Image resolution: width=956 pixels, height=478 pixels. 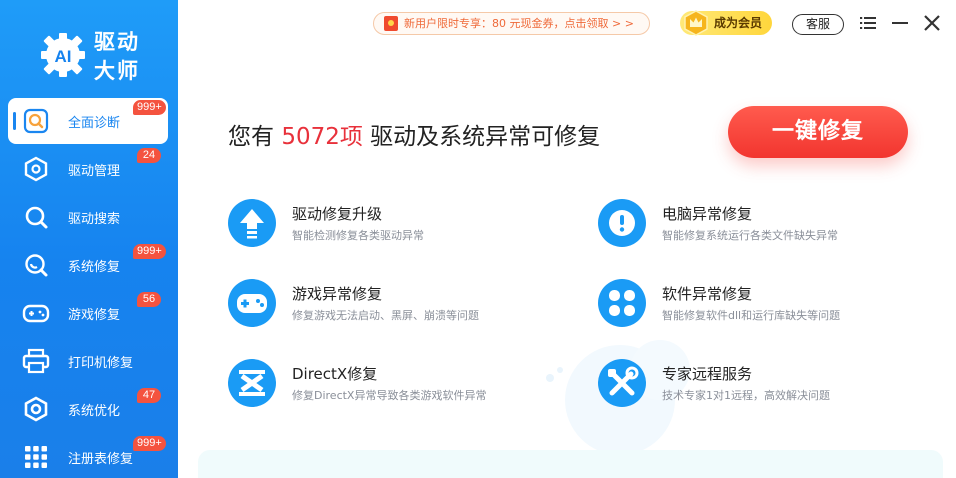 What do you see at coordinates (738, 23) in the screenshot?
I see `vip-label: 成为会员` at bounding box center [738, 23].